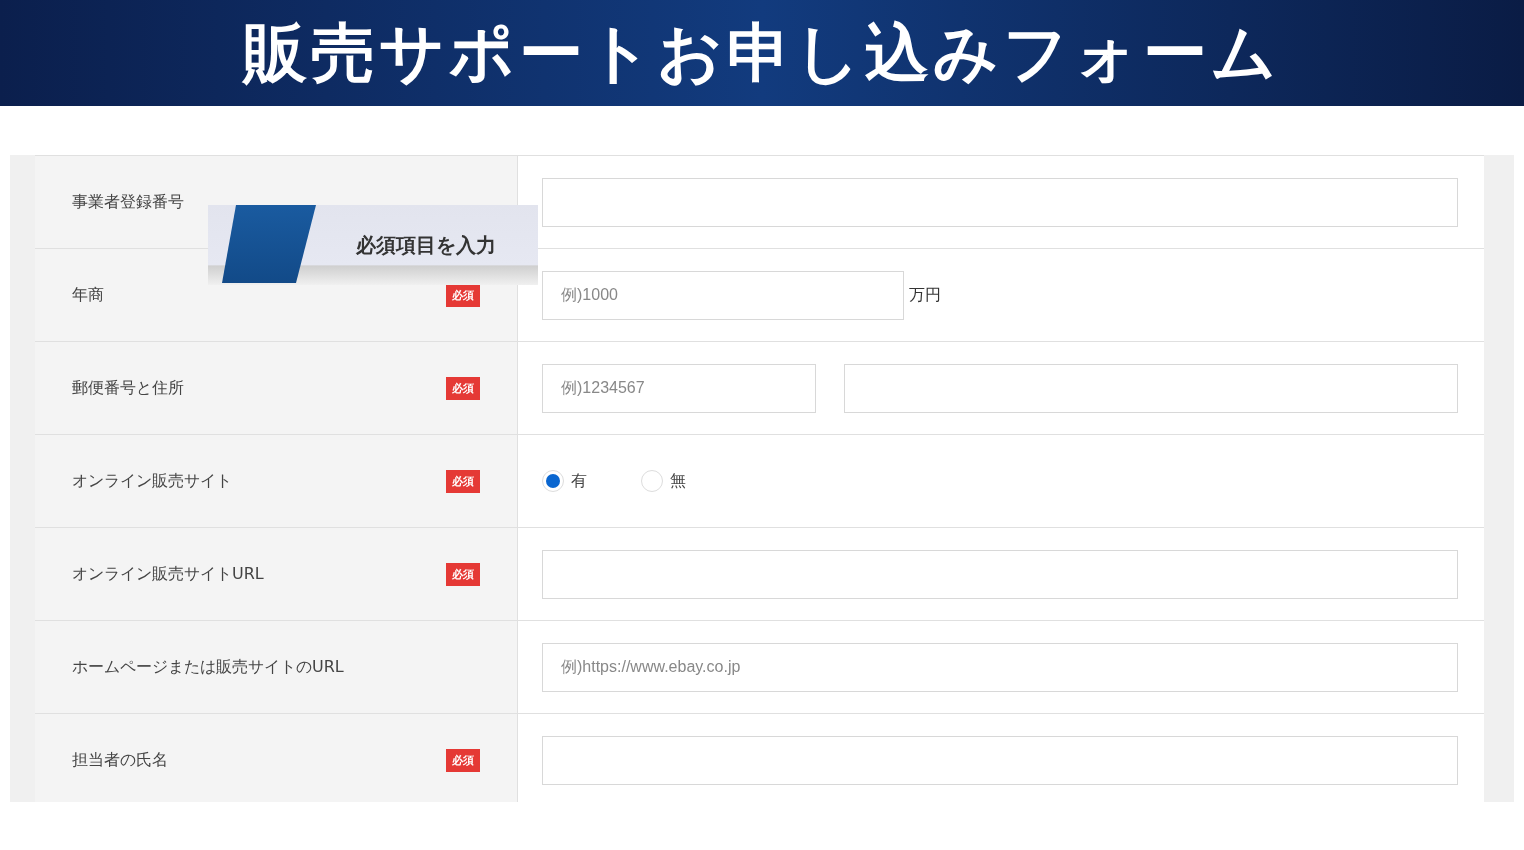  What do you see at coordinates (120, 760) in the screenshot?
I see `field-label: 担当者の氏名` at bounding box center [120, 760].